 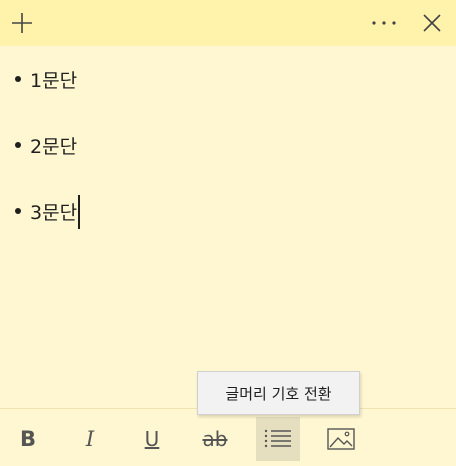 I want to click on close-icon, so click(x=432, y=23).